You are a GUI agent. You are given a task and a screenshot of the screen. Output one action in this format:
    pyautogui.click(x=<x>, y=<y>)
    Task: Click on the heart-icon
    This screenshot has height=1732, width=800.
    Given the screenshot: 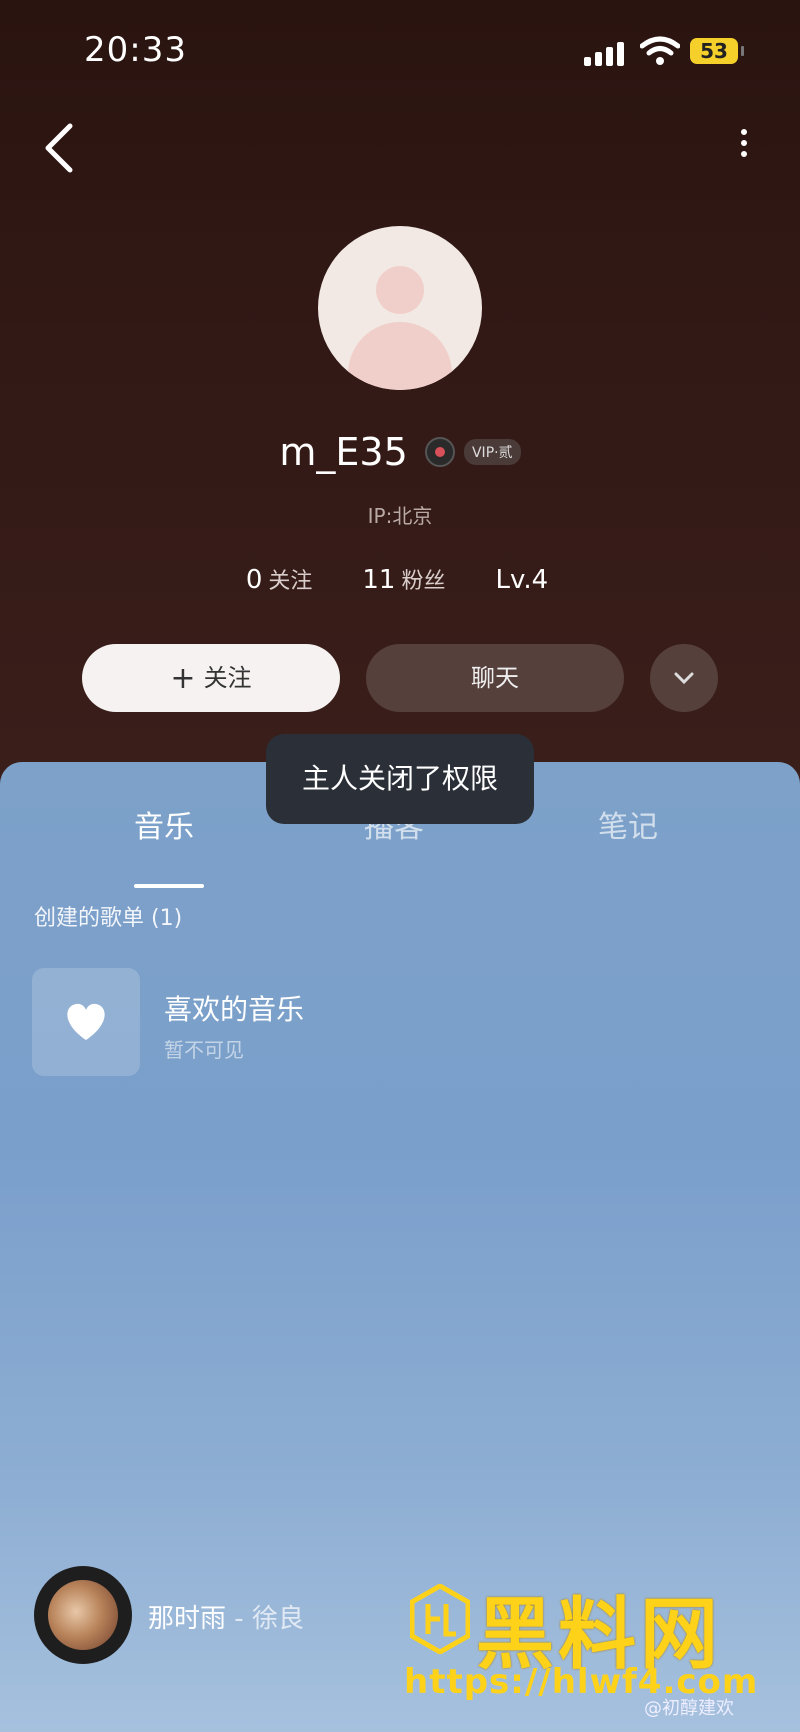 What is the action you would take?
    pyautogui.click(x=86, y=1021)
    